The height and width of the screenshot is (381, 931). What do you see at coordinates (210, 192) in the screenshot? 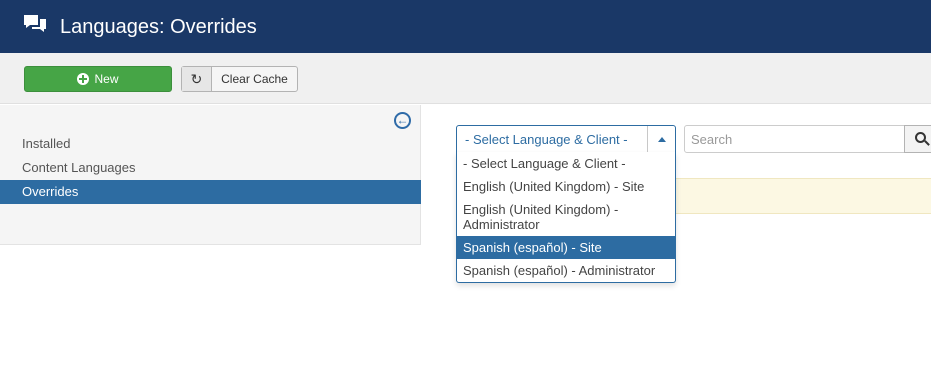
I see `sidebar-item-overrides: Overrides` at bounding box center [210, 192].